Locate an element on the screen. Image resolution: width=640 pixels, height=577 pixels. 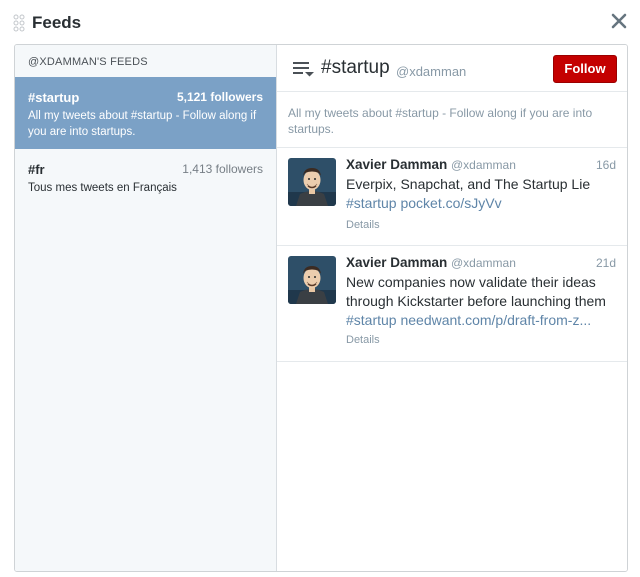
drag-handle-icon is located at coordinates (19, 23).